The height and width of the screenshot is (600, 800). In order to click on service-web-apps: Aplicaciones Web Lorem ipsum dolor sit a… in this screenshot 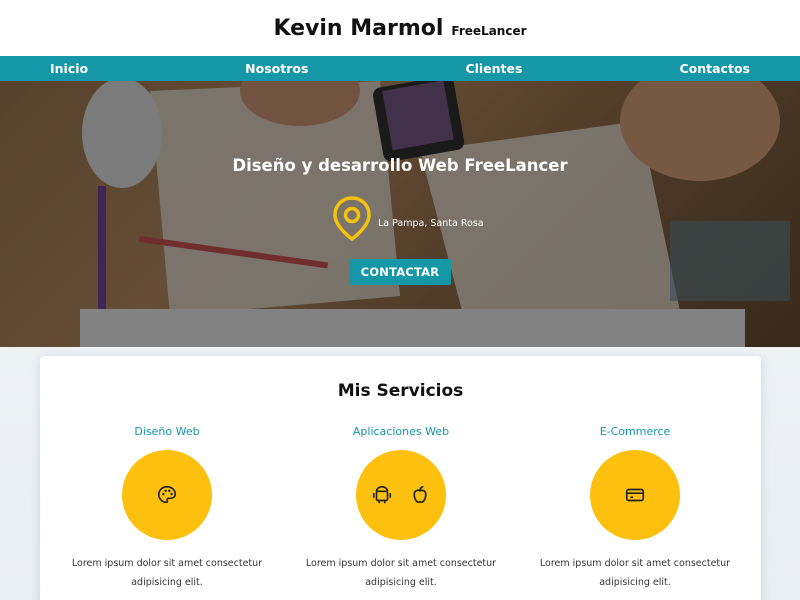, I will do `click(401, 508)`.